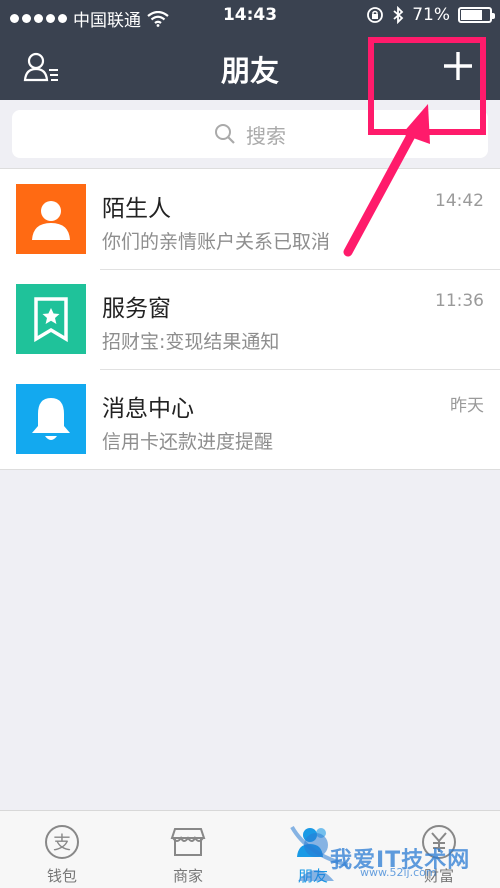 The image size is (500, 888). I want to click on battery-percent: 71%, so click(431, 15).